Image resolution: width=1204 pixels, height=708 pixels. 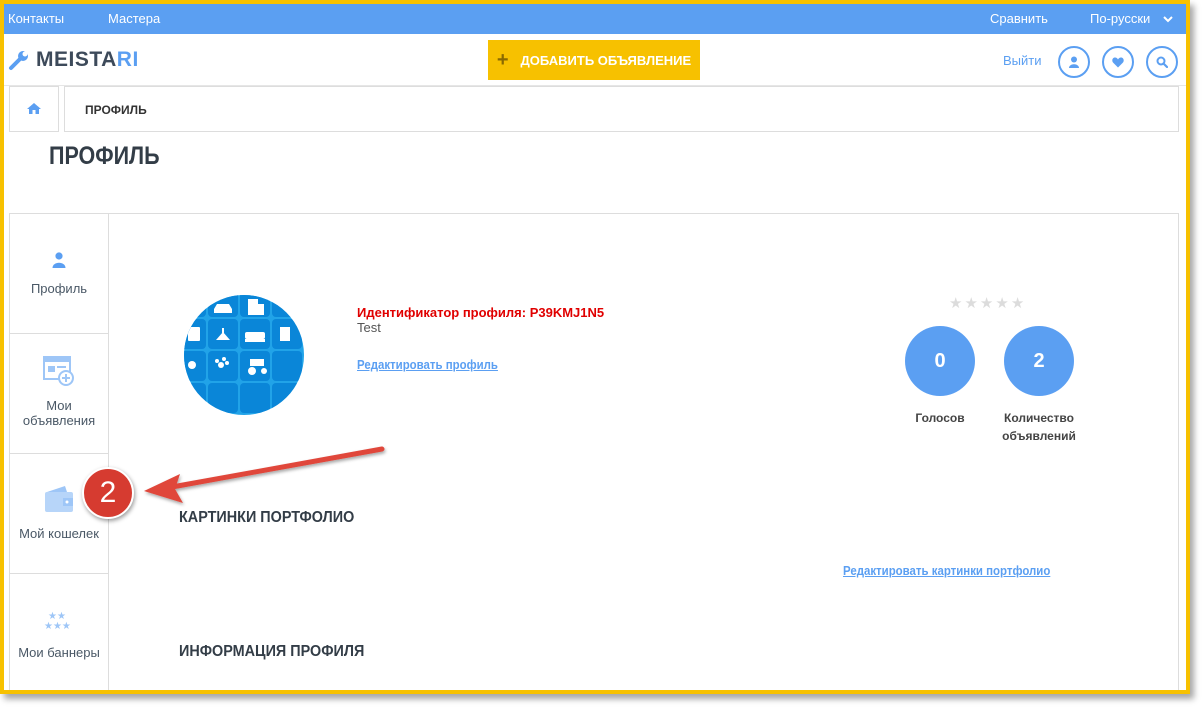 What do you see at coordinates (104, 156) in the screenshot?
I see `page-title: ПРОФИЛЬ` at bounding box center [104, 156].